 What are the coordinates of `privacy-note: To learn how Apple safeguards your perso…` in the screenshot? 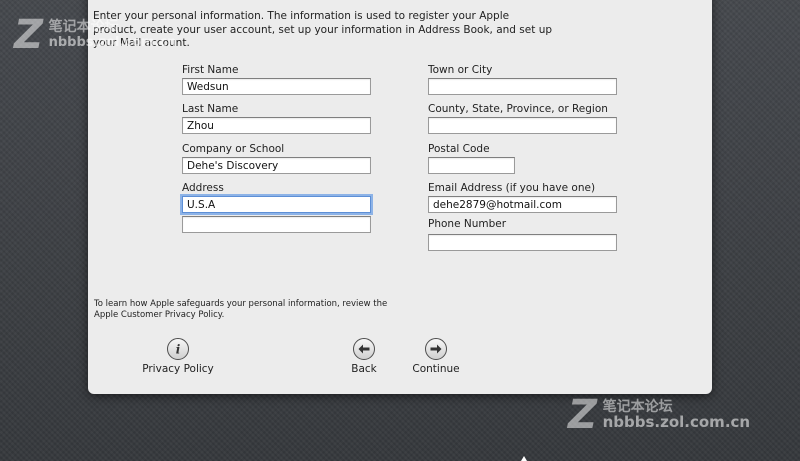 It's located at (241, 309).